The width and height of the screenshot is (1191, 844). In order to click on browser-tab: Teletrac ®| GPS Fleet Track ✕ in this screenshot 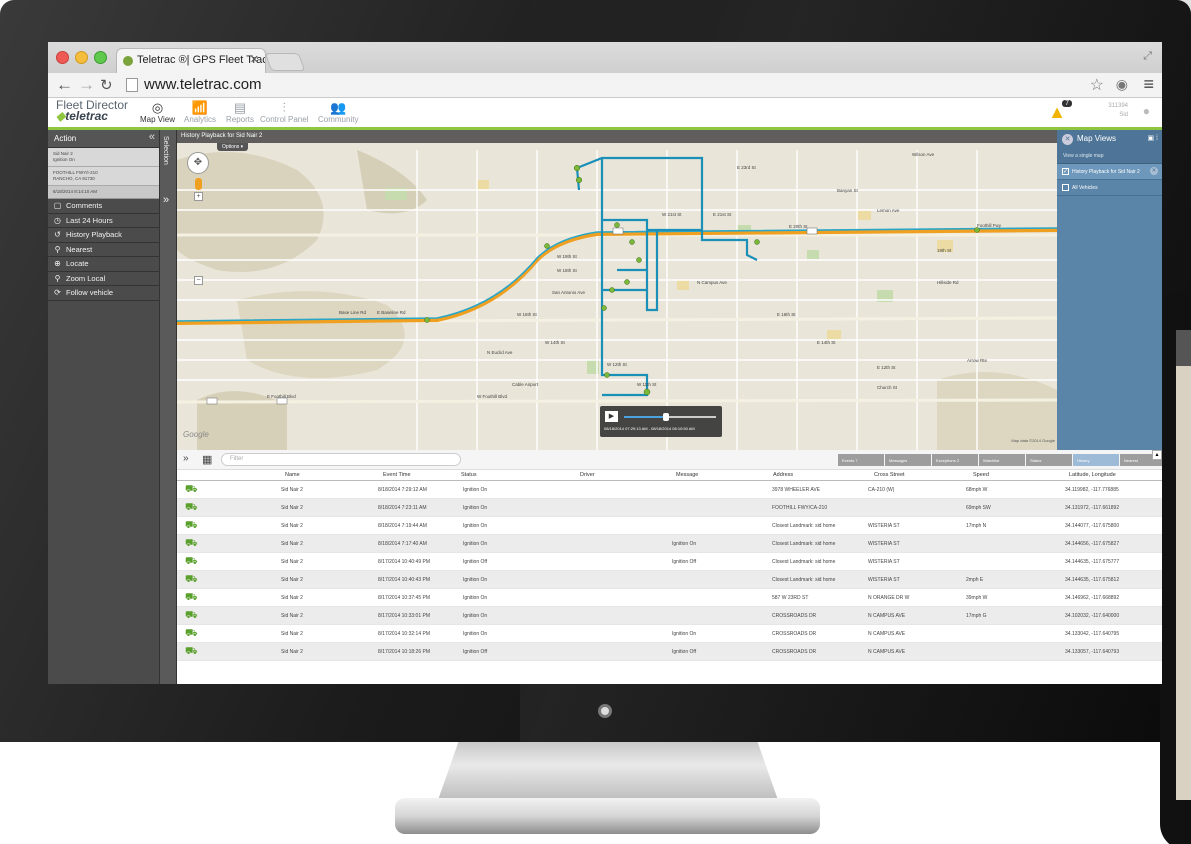, I will do `click(191, 60)`.